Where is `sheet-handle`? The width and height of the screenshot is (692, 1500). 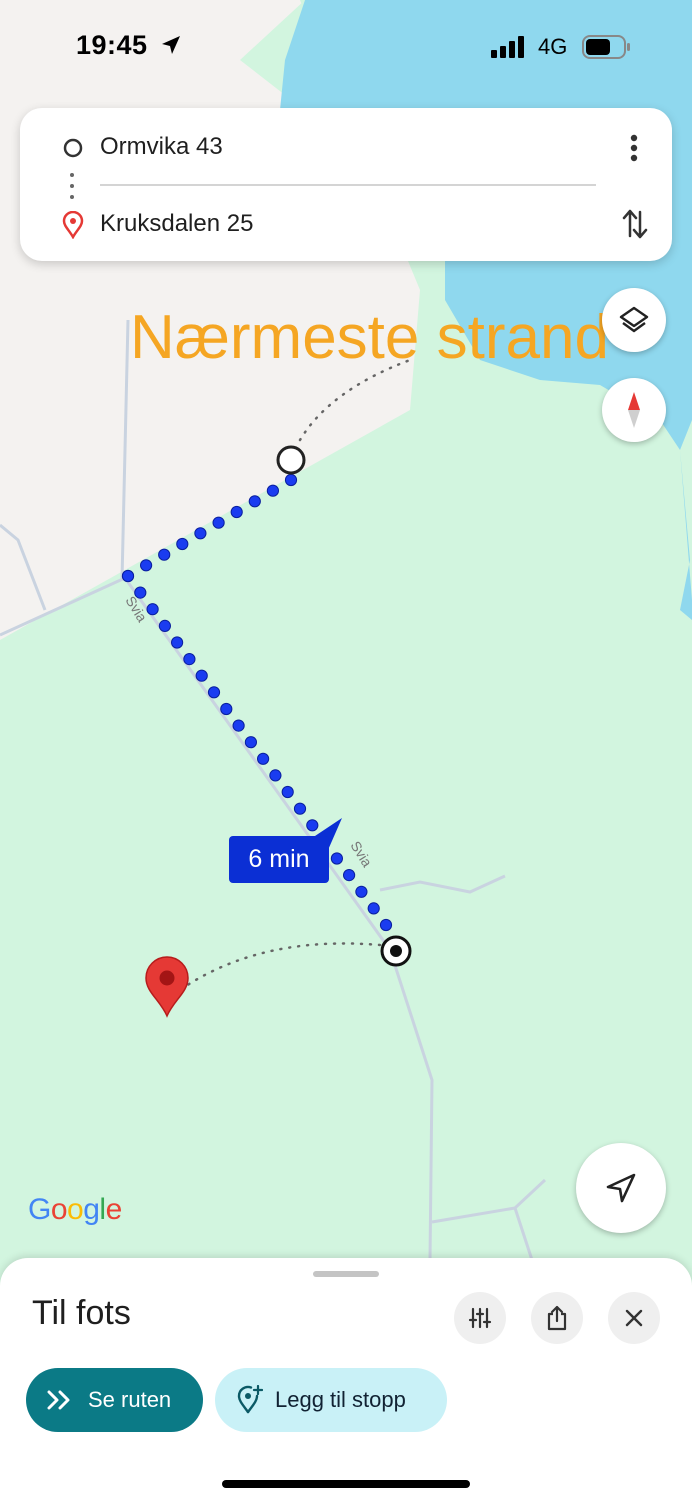
sheet-handle is located at coordinates (346, 1274).